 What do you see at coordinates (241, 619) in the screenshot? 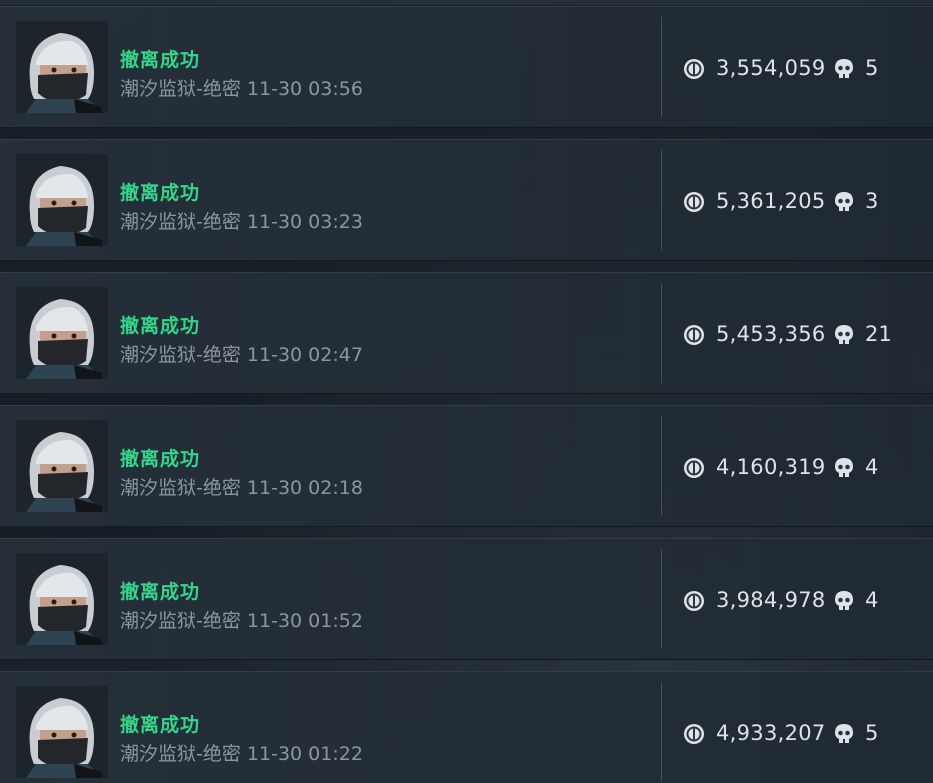
I see `map-and-time: 潮汐监狱-绝密 11-30 01:52` at bounding box center [241, 619].